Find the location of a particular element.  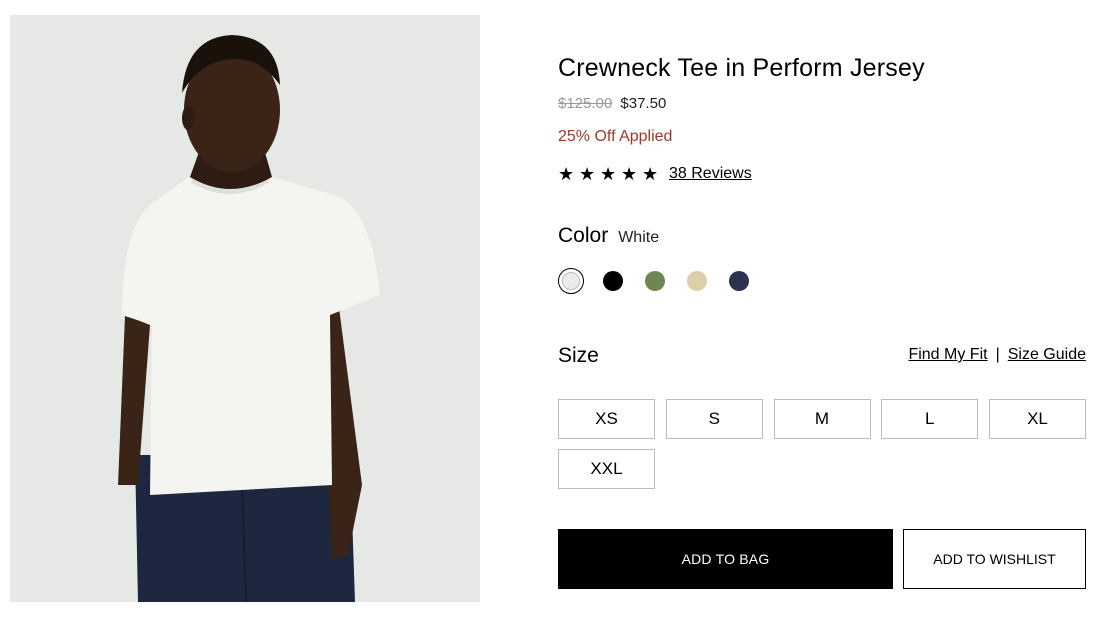

color-label-row: Color White is located at coordinates (608, 236).